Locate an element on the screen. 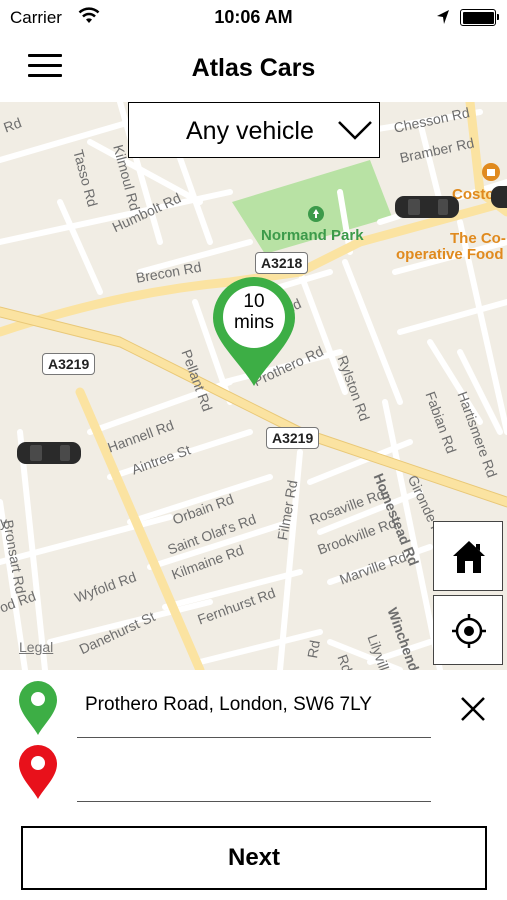  street-label: Rd is located at coordinates (313, 649).